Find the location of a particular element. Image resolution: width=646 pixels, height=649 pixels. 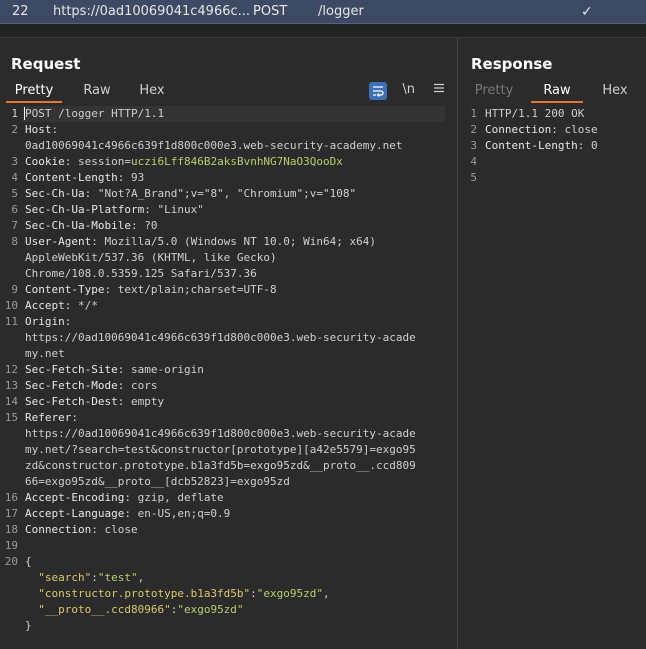

request-tab-pretty: Pretty is located at coordinates (34, 92).